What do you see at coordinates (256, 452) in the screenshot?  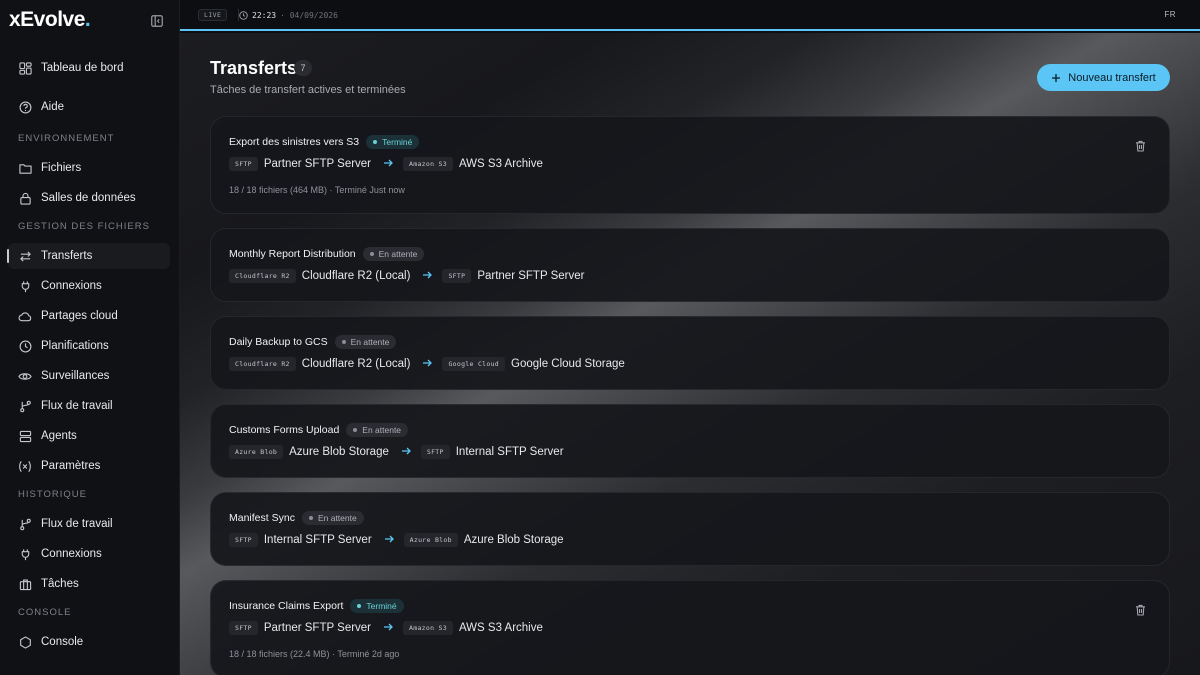 I see `source-type-tag: Azure Blob` at bounding box center [256, 452].